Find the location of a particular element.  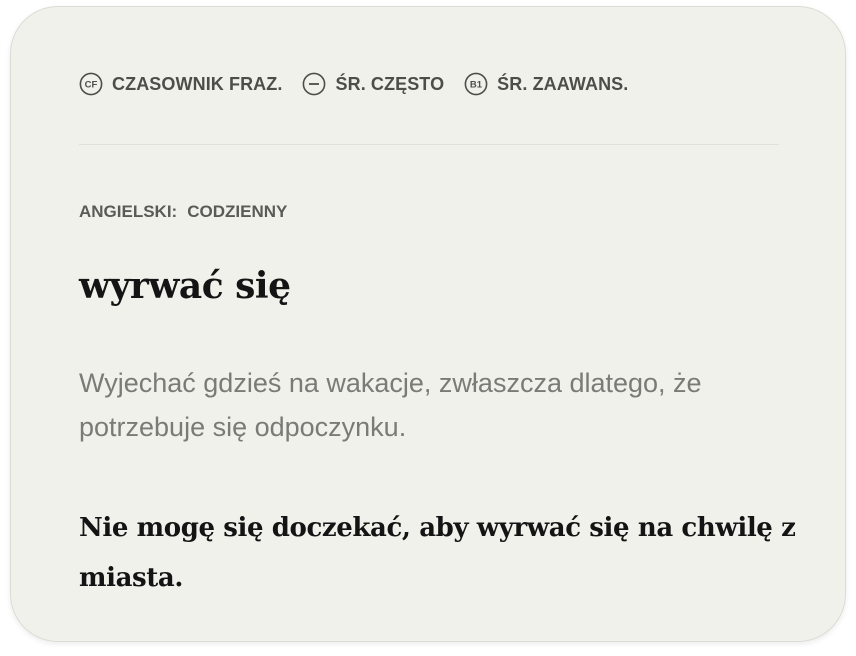

dash-icon is located at coordinates (314, 84).